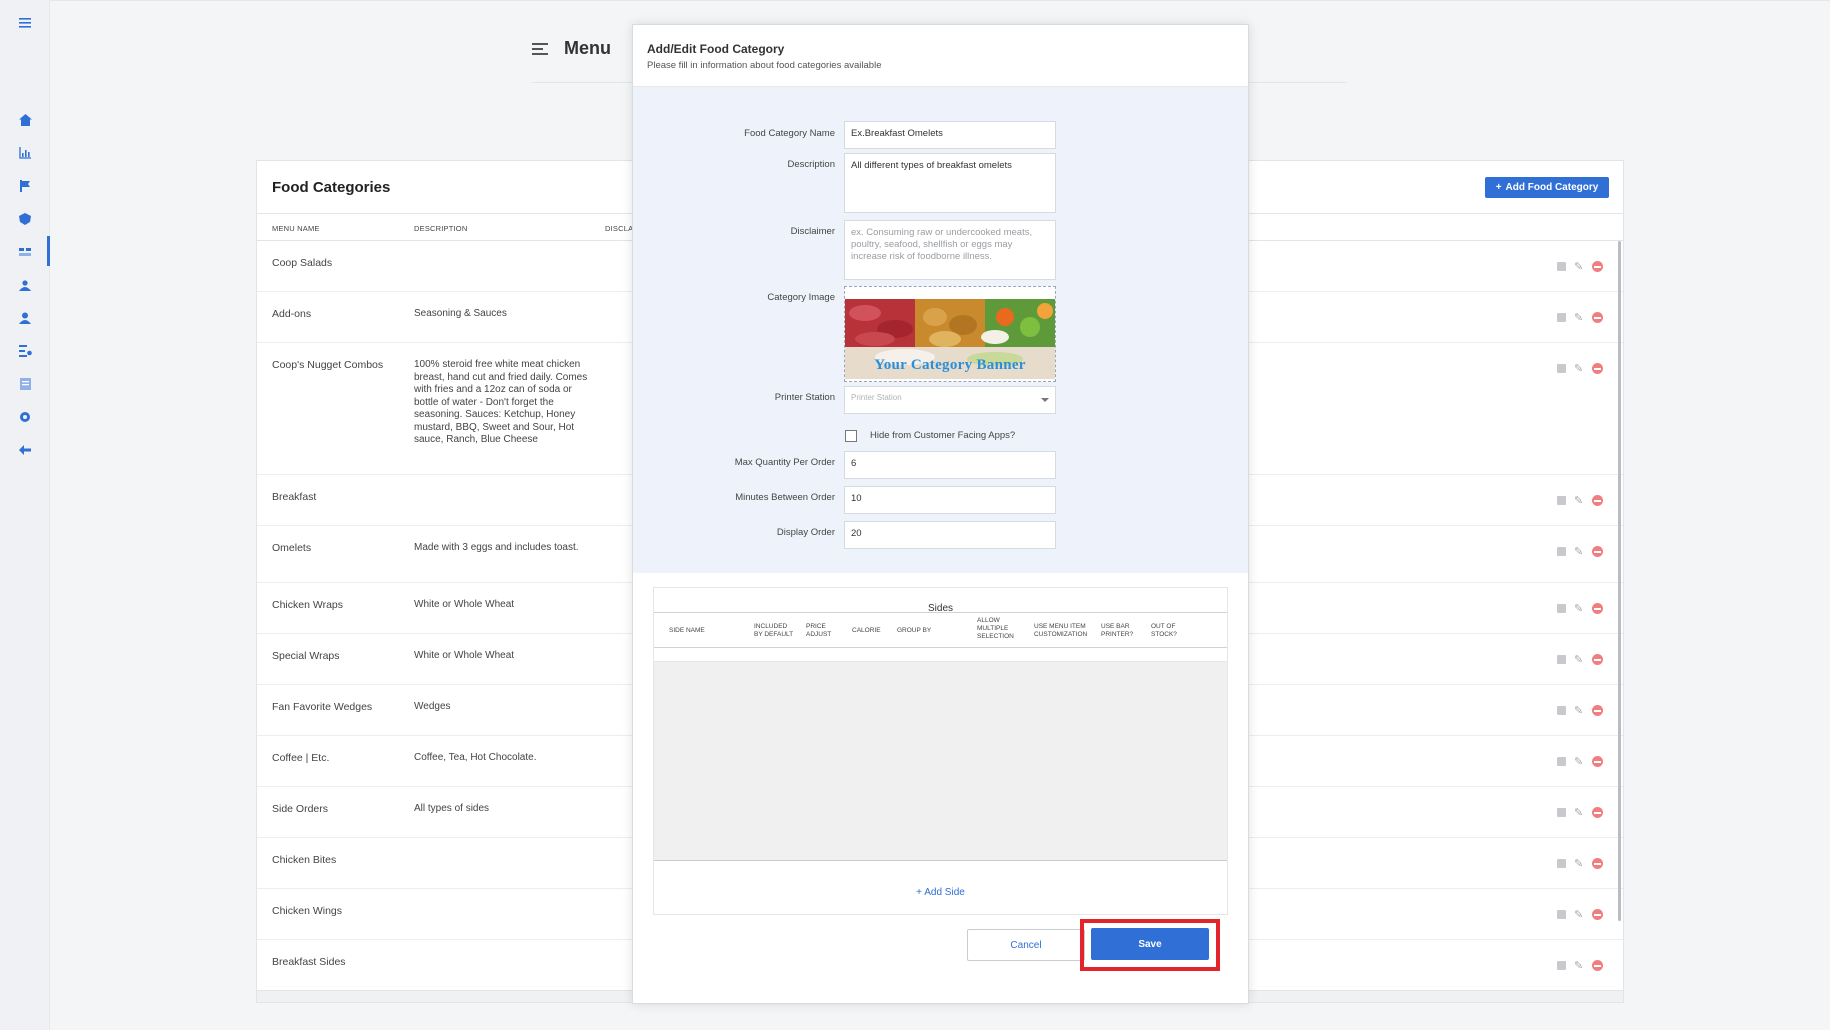 Image resolution: width=1830 pixels, height=1030 pixels. I want to click on chart-icon, so click(25, 153).